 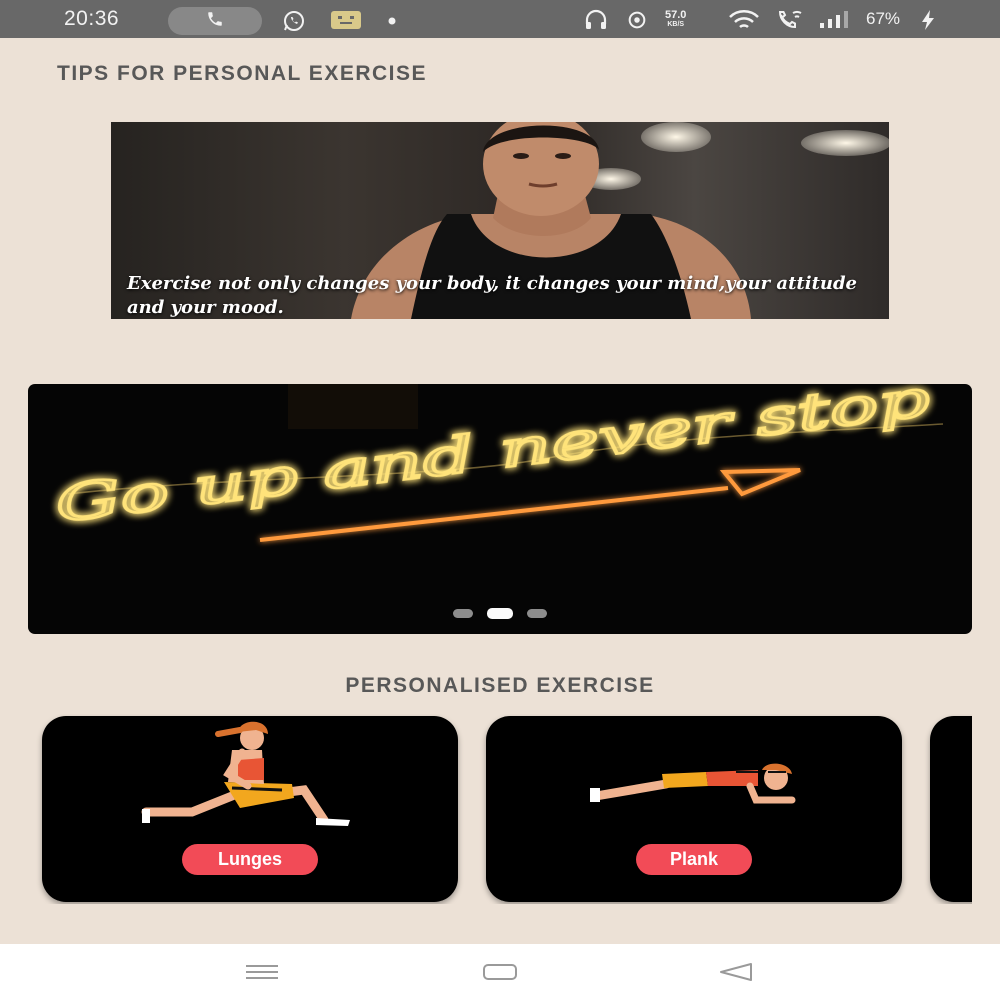 I want to click on menu-icon, so click(x=262, y=972).